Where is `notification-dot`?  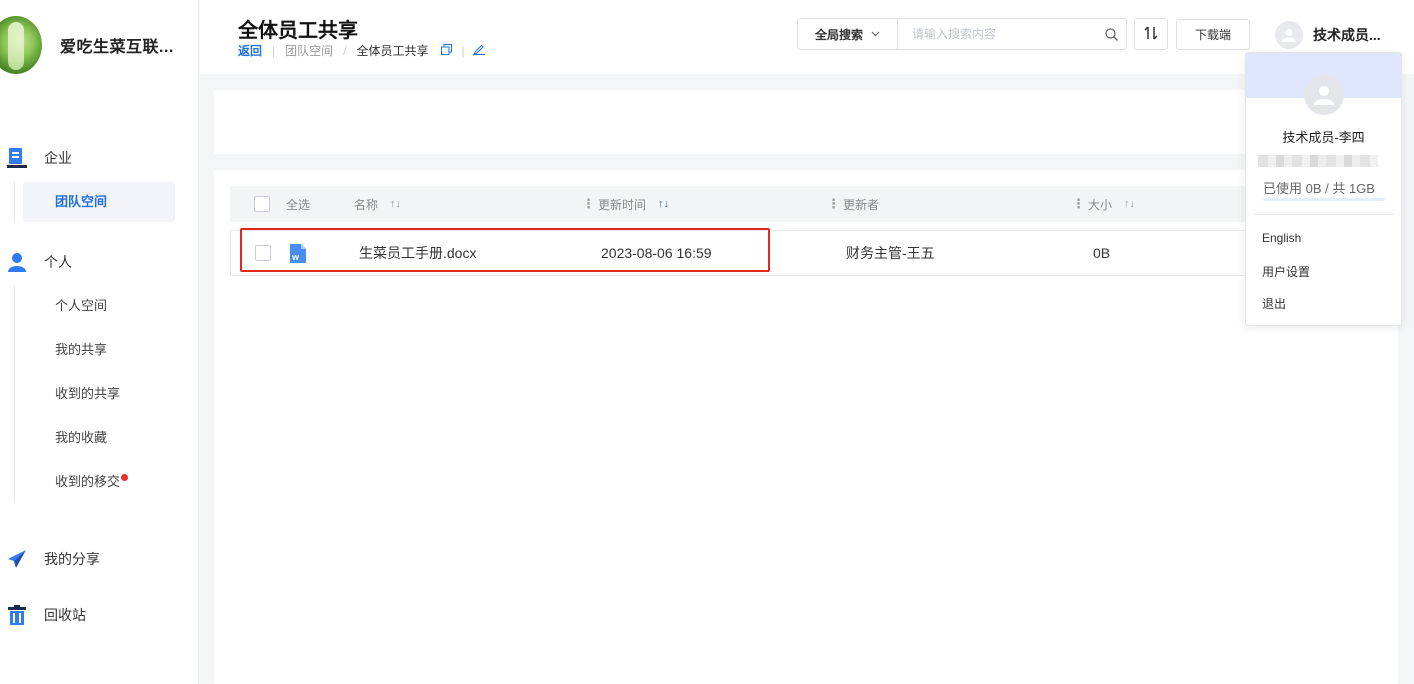
notification-dot is located at coordinates (125, 477).